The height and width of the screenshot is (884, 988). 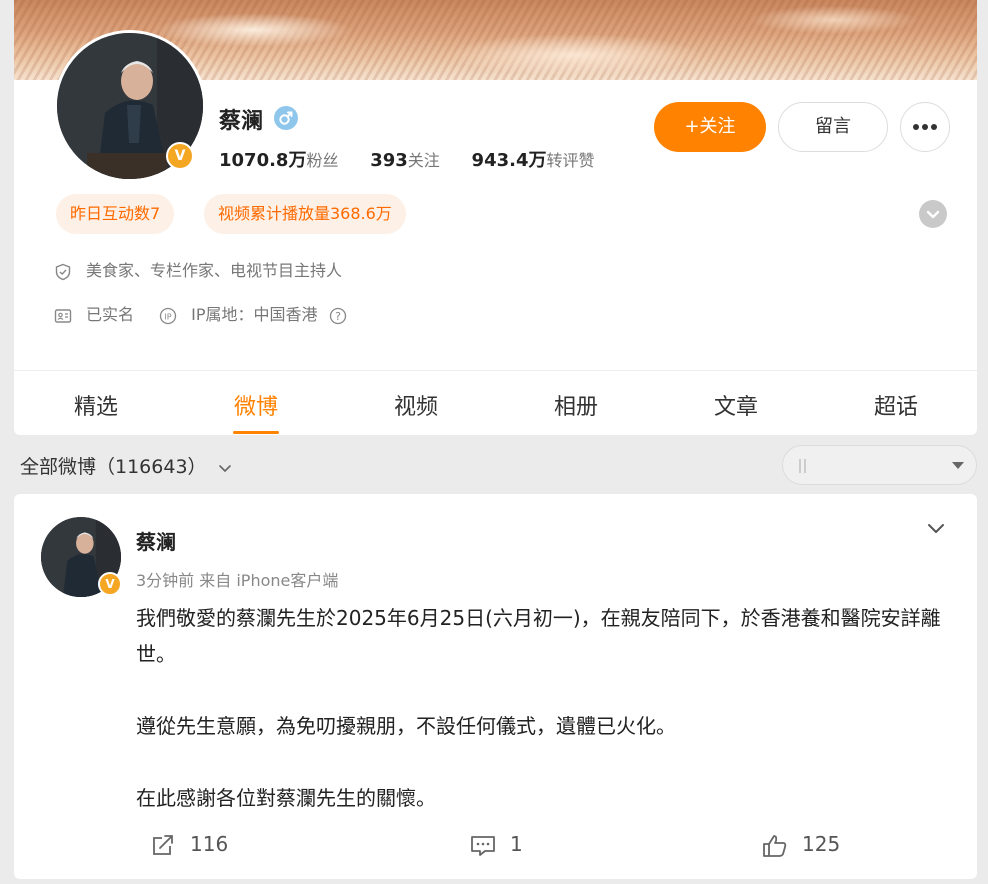 What do you see at coordinates (286, 798) in the screenshot?
I see `post-paragraph: 在此感謝各位對蔡瀾先生的關懷。` at bounding box center [286, 798].